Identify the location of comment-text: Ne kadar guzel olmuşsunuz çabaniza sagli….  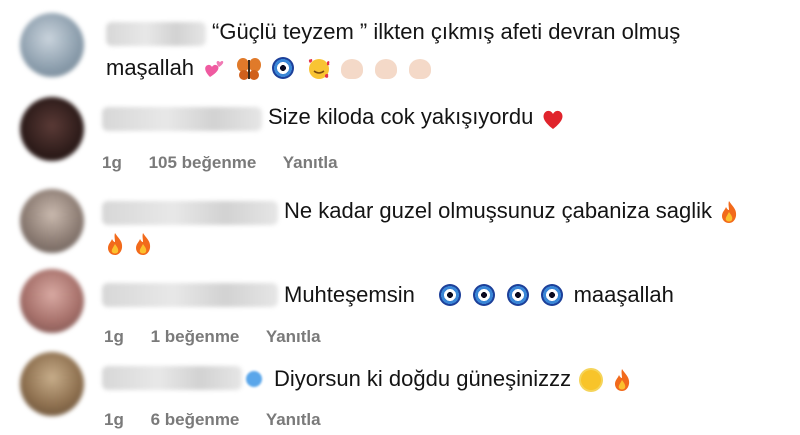
(512, 211).